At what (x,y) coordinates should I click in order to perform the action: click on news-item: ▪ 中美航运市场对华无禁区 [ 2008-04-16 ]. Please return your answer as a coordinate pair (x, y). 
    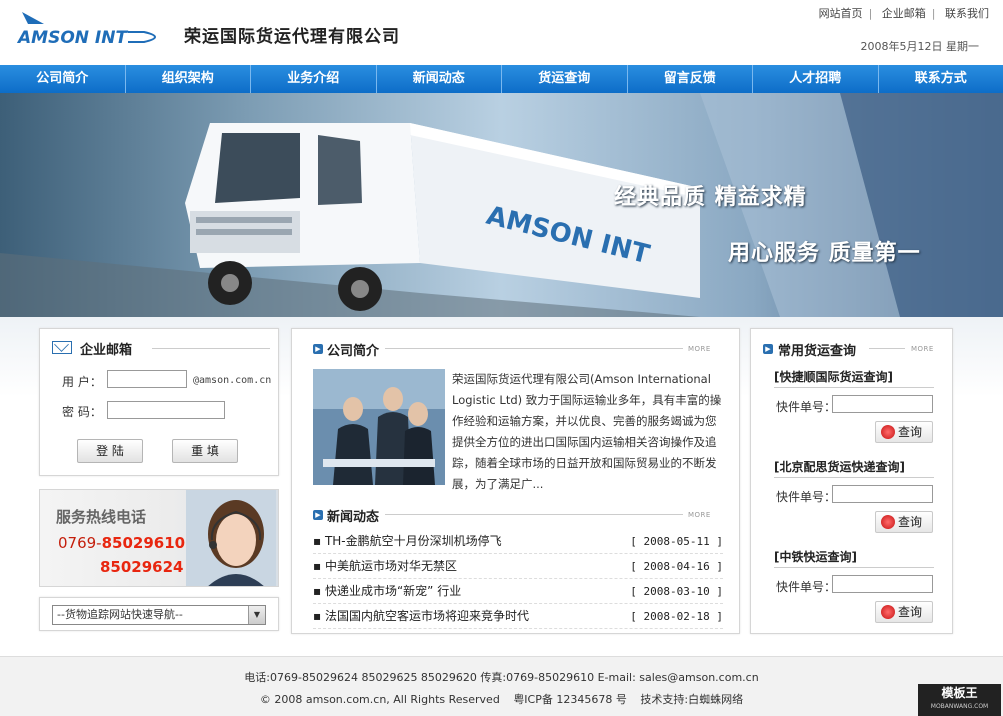
    Looking at the image, I should click on (518, 566).